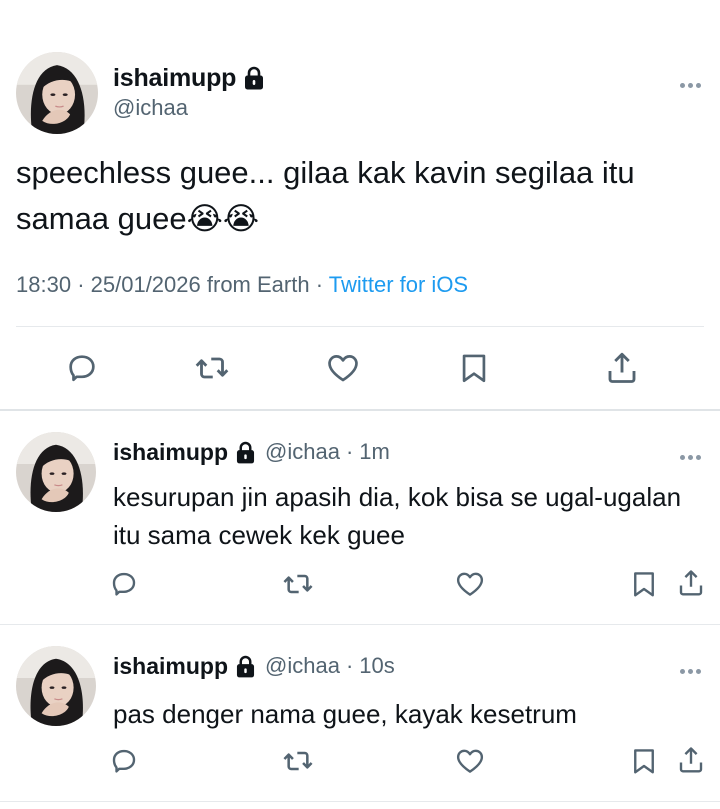 The image size is (720, 809). What do you see at coordinates (374, 451) in the screenshot?
I see `tweet-time: 1m` at bounding box center [374, 451].